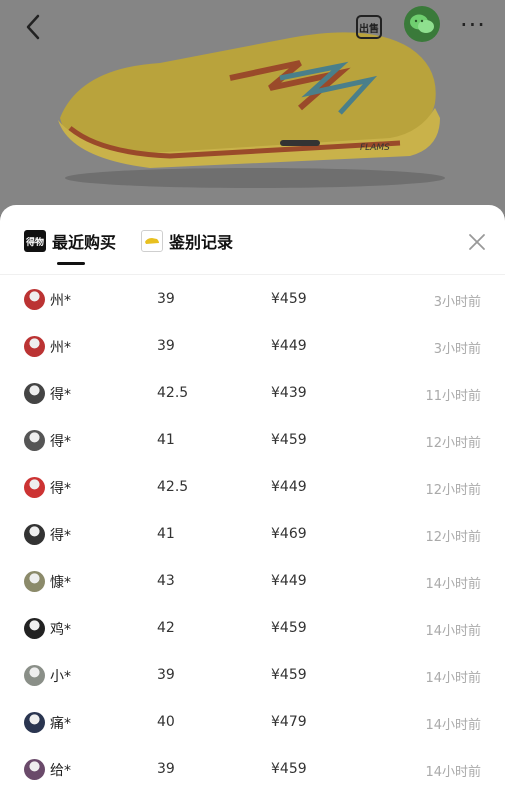  I want to click on shoe-size: 42, so click(166, 628).